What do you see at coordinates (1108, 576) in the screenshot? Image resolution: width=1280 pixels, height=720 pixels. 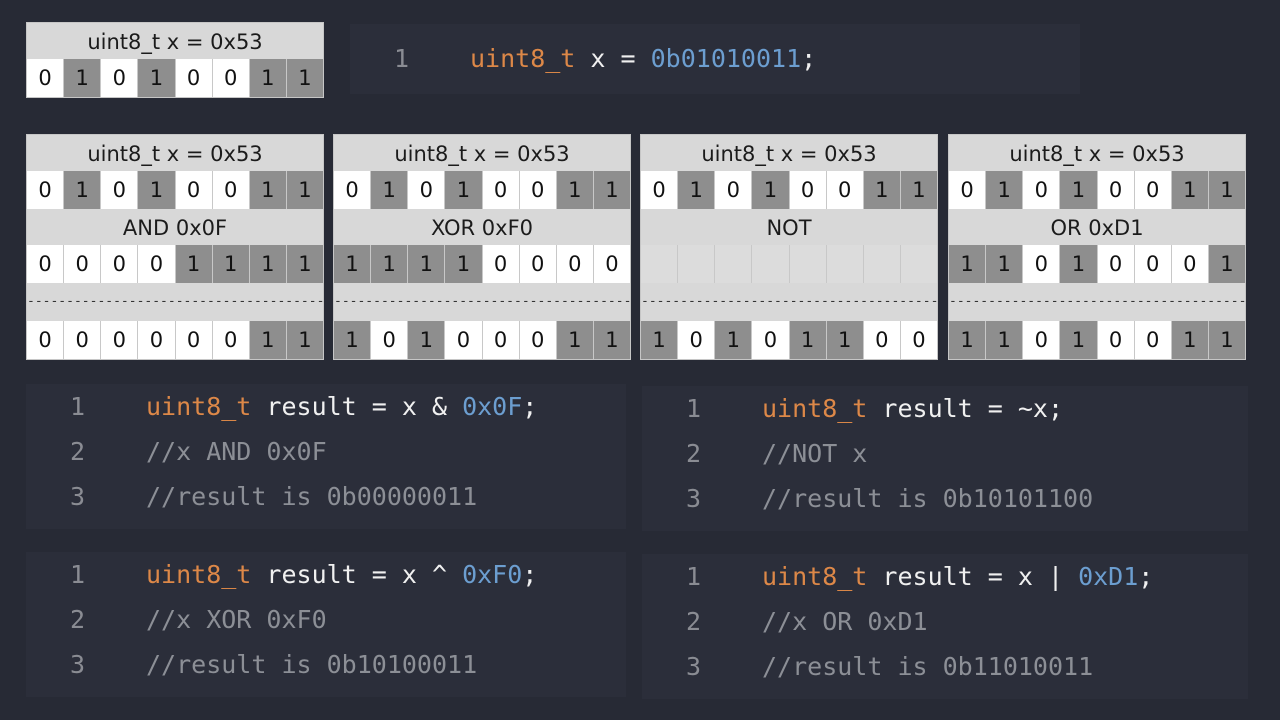 I see `hex-literal: 0xD1` at bounding box center [1108, 576].